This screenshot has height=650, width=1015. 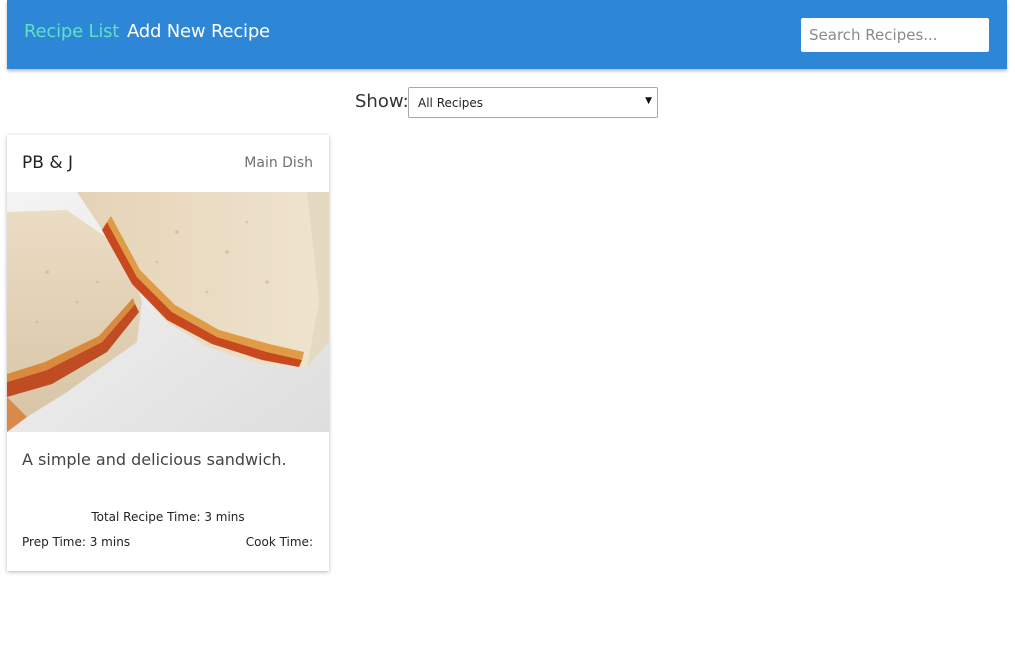 I want to click on navbar: Recipe List Add New Recipe, so click(x=507, y=34).